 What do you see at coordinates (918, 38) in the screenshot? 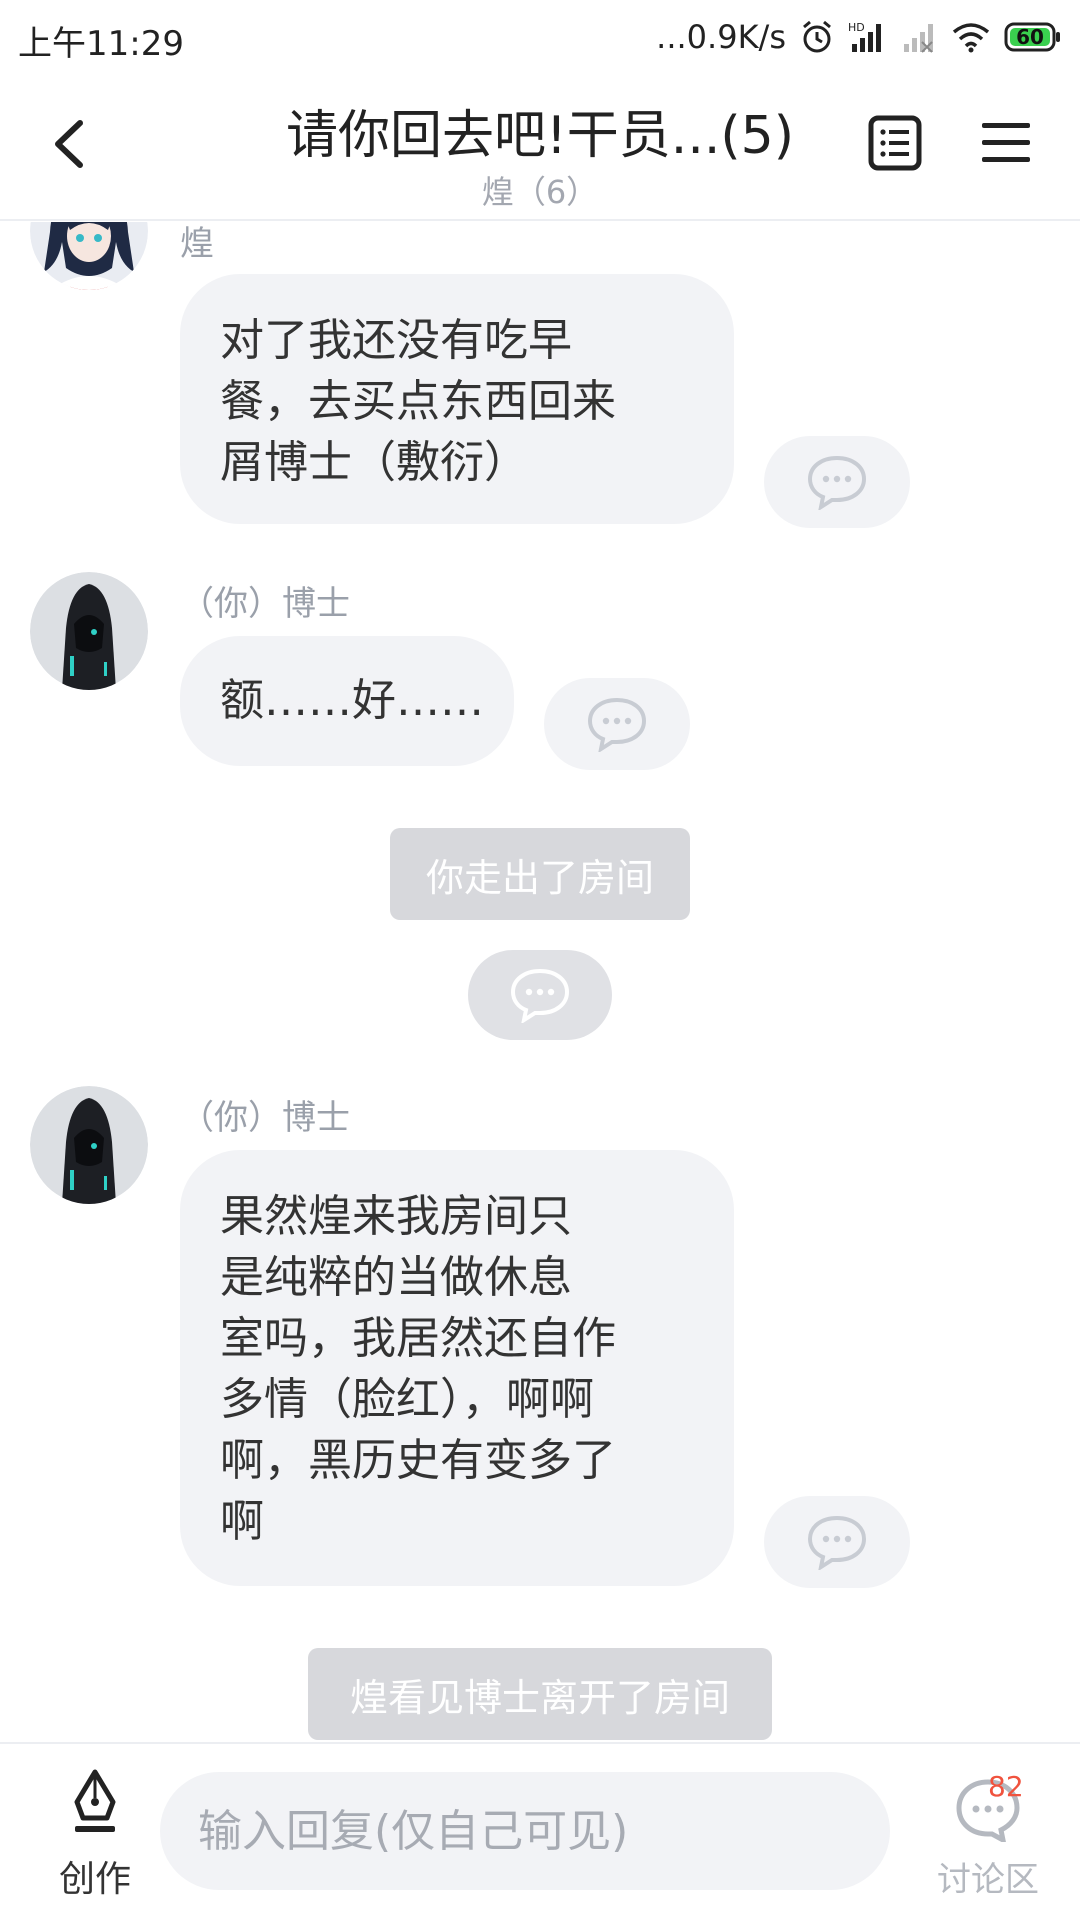
I see `signal-off-icon` at bounding box center [918, 38].